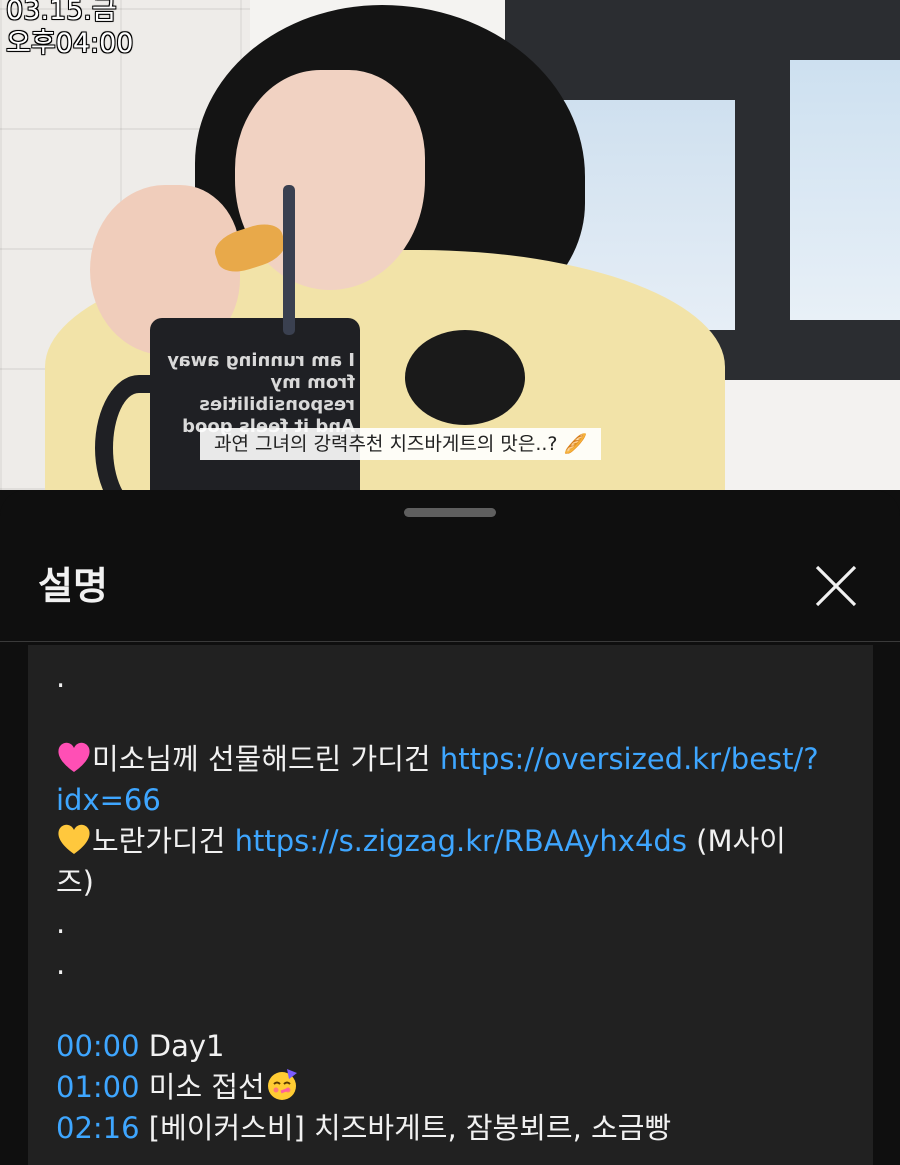  What do you see at coordinates (261, 759) in the screenshot?
I see `gift-text: 미소님께 선물해드린 가디건` at bounding box center [261, 759].